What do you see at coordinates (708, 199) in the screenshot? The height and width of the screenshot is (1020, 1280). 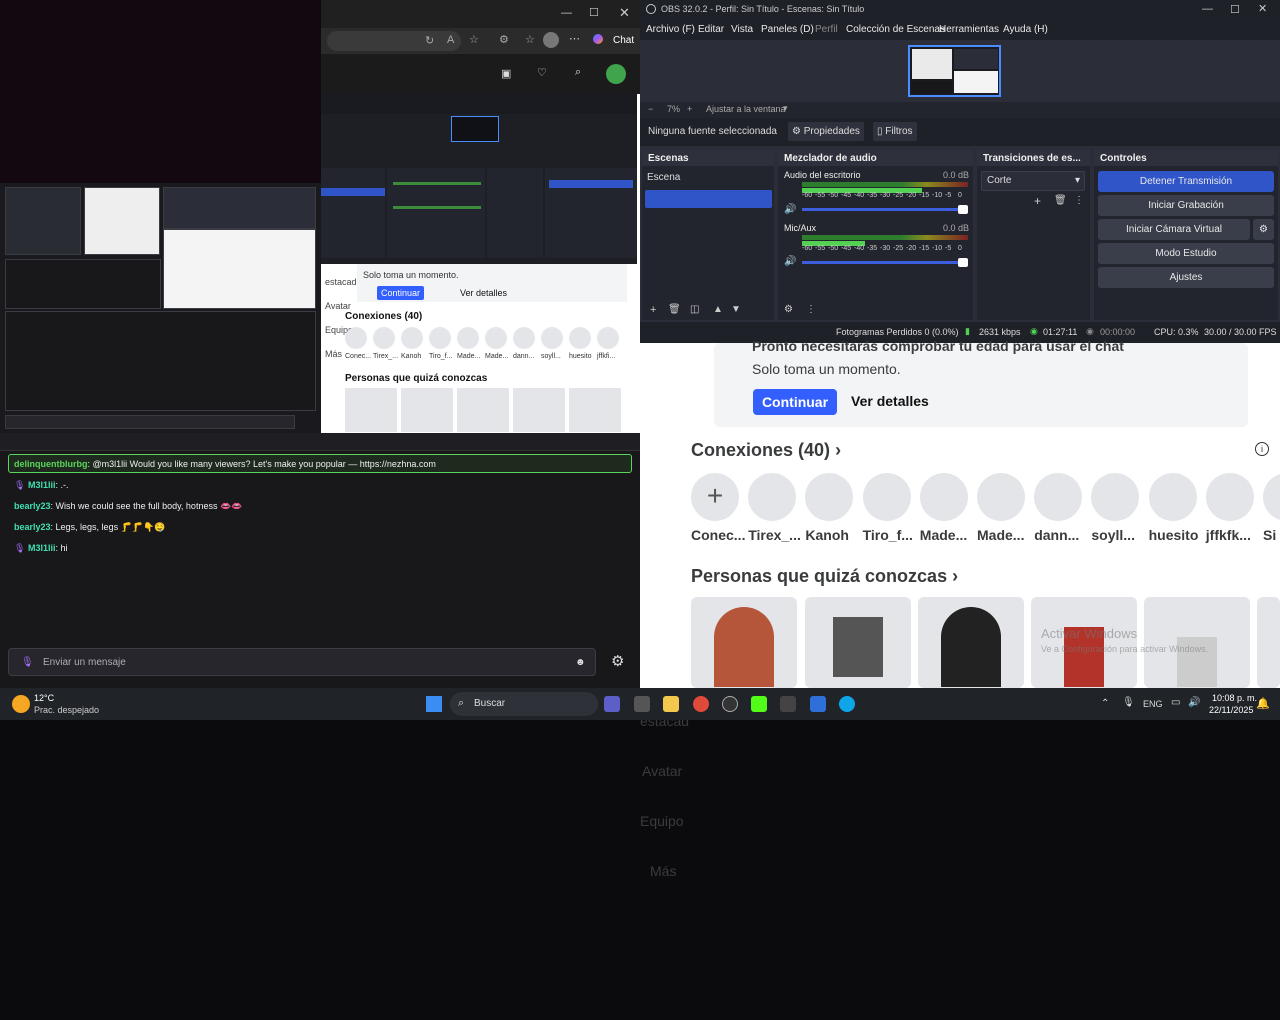 I see `scene-selected` at bounding box center [708, 199].